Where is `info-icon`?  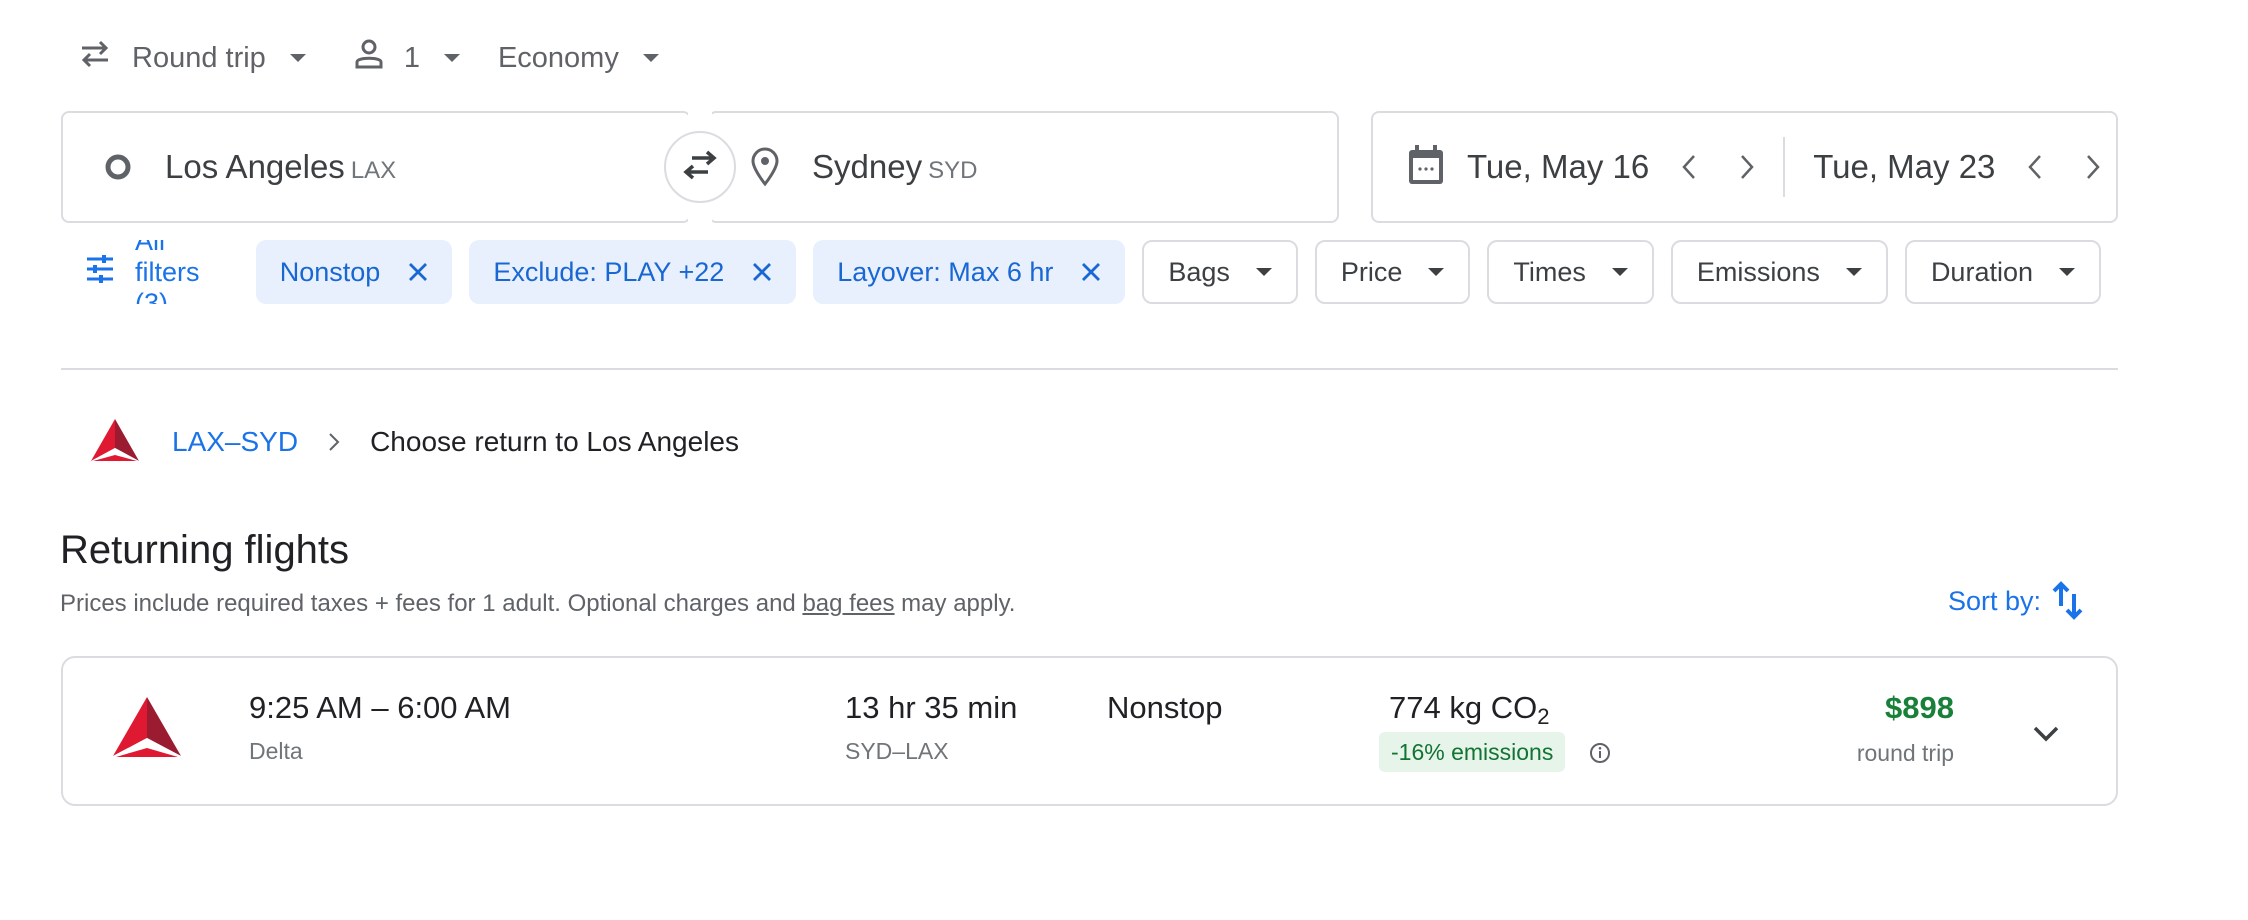
info-icon is located at coordinates (1600, 755).